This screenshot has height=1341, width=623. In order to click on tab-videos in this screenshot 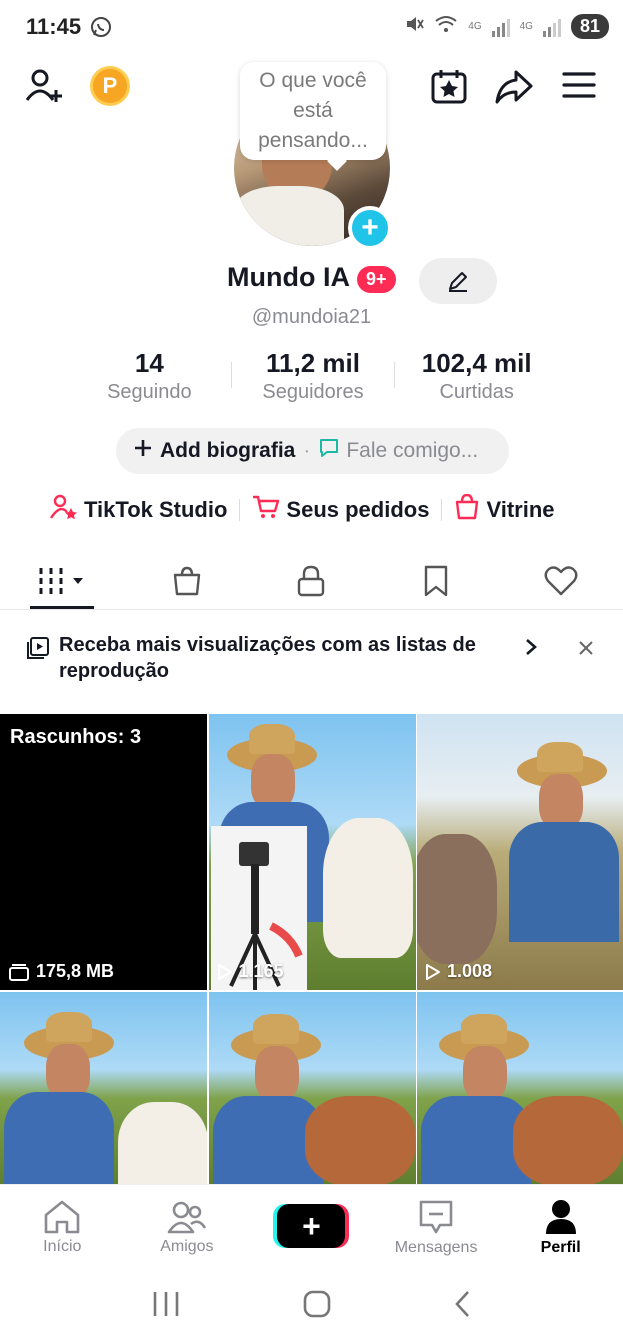, I will do `click(62, 580)`.